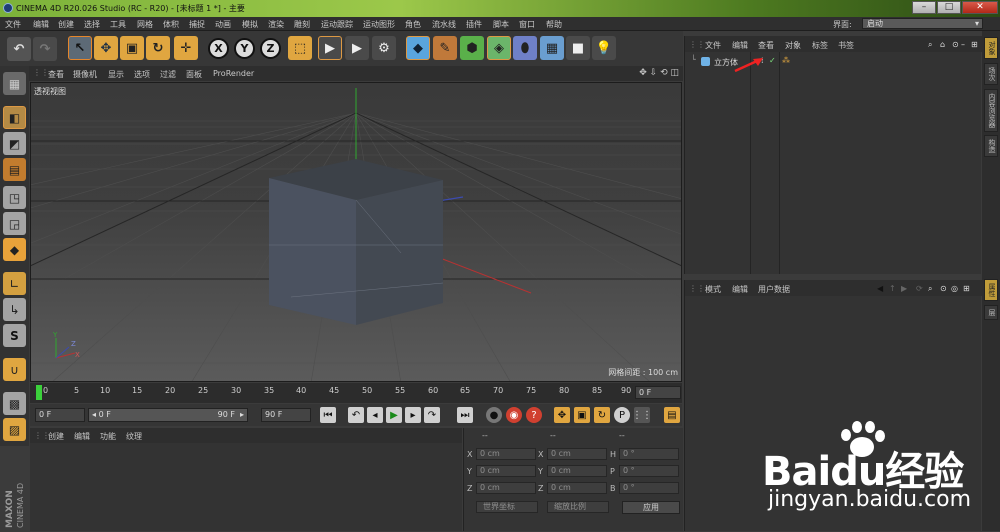 The image size is (1000, 532). I want to click on viewport-menu-panel: 面板, so click(194, 74).